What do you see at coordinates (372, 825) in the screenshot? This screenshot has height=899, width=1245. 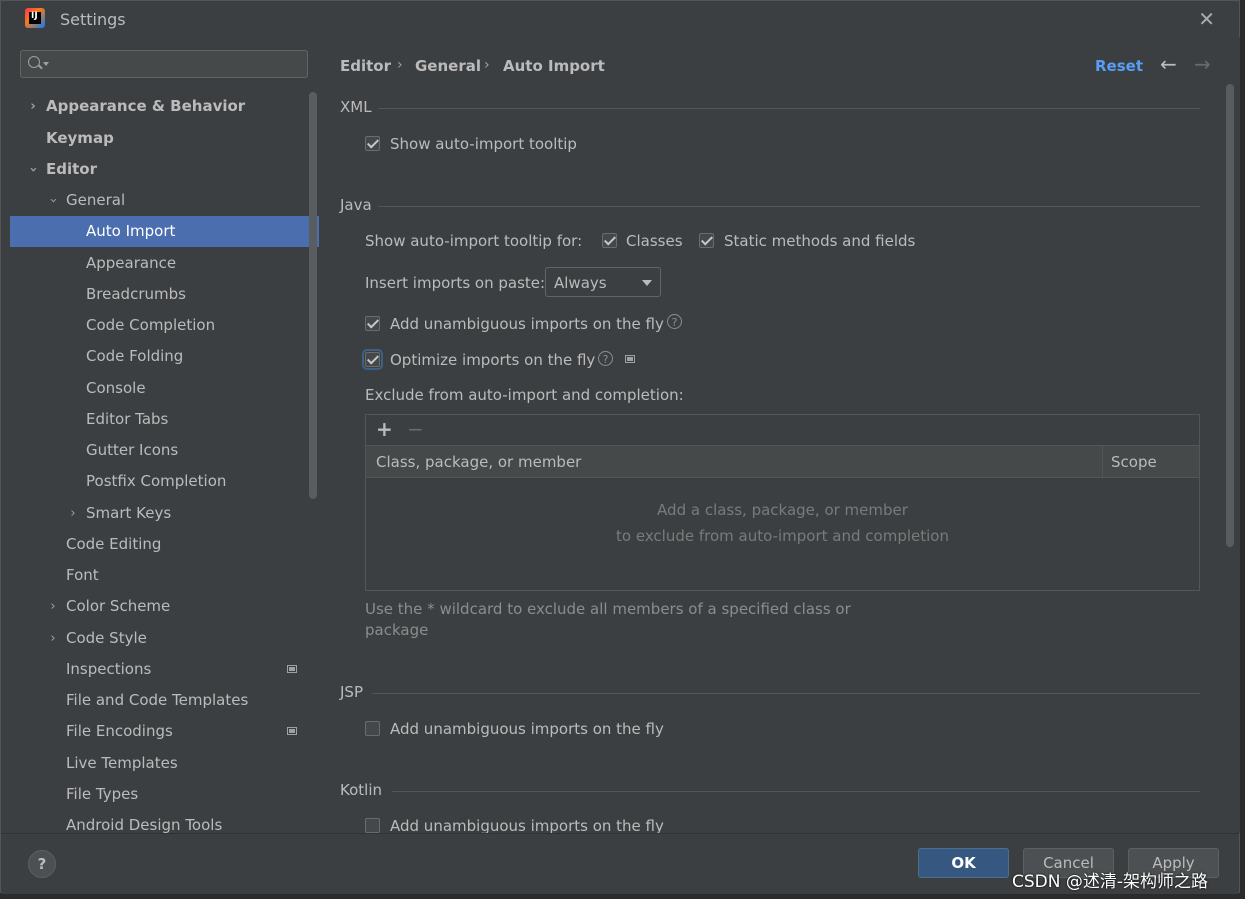 I see `kotlin-unambiguous-checkbox` at bounding box center [372, 825].